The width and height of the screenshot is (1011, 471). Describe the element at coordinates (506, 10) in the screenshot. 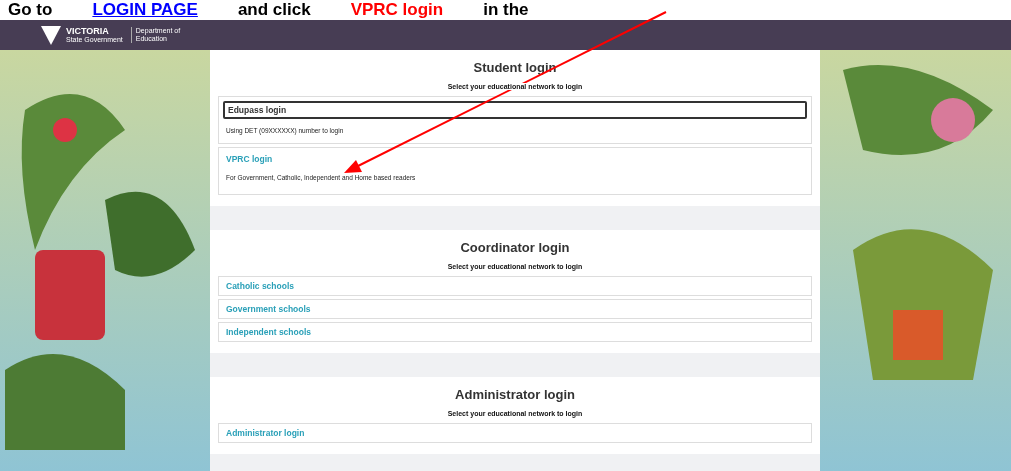

I see `instruction-text: in the` at that location.